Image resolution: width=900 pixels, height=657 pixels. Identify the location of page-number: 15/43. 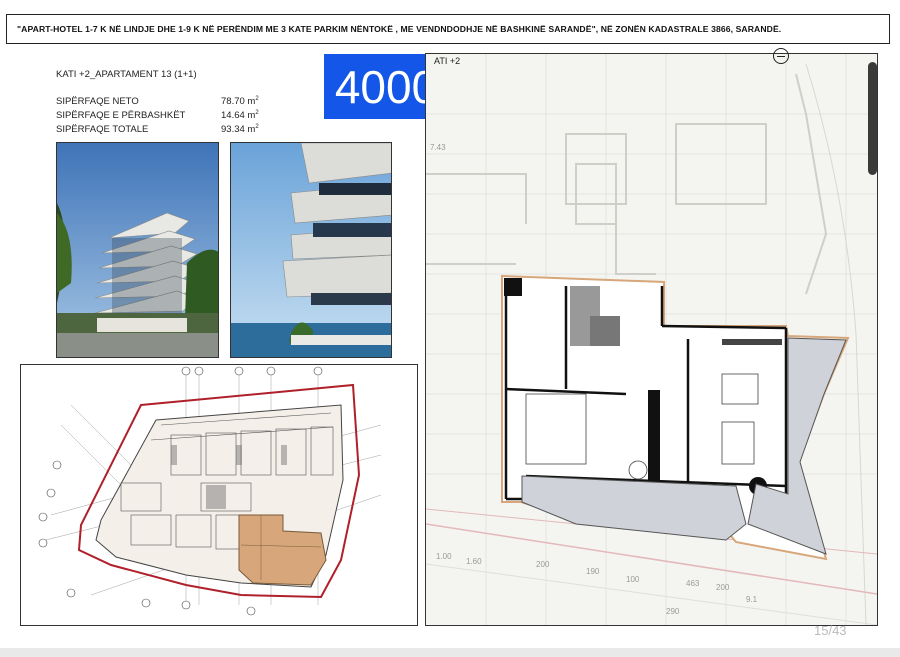
(830, 630).